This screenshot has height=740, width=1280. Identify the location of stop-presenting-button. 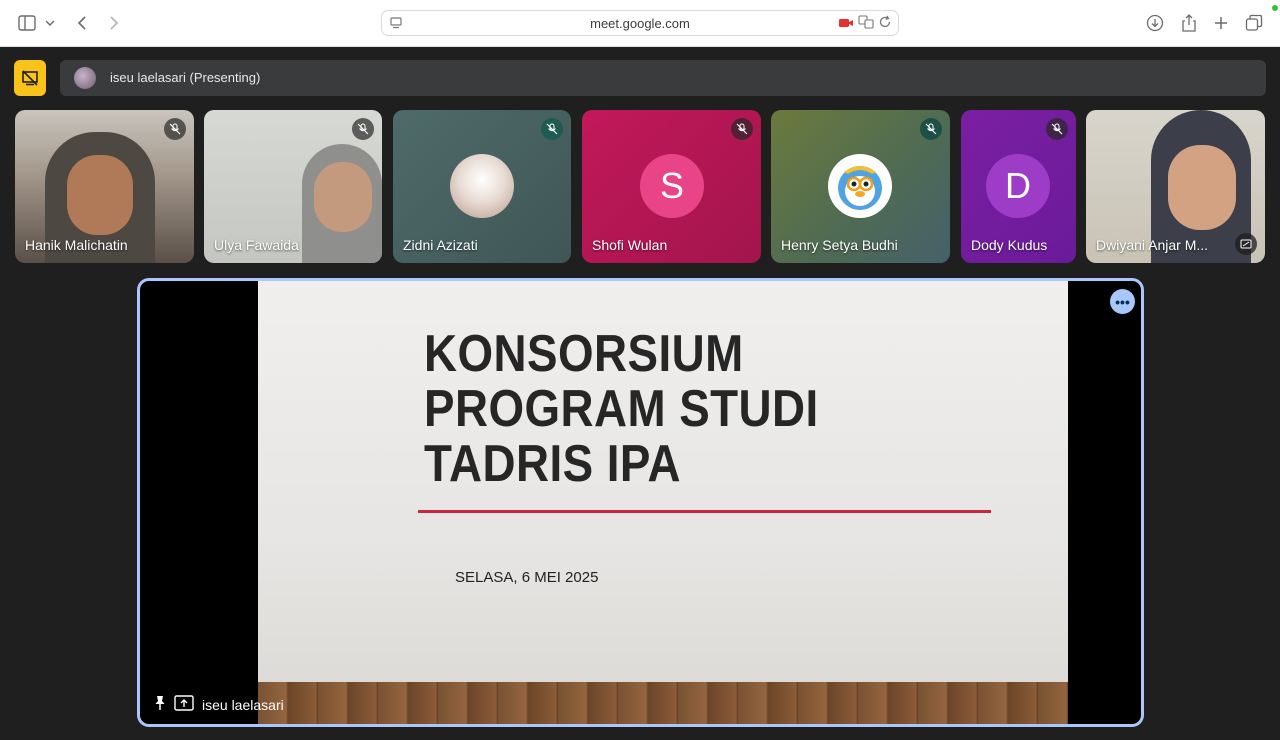
(30, 78).